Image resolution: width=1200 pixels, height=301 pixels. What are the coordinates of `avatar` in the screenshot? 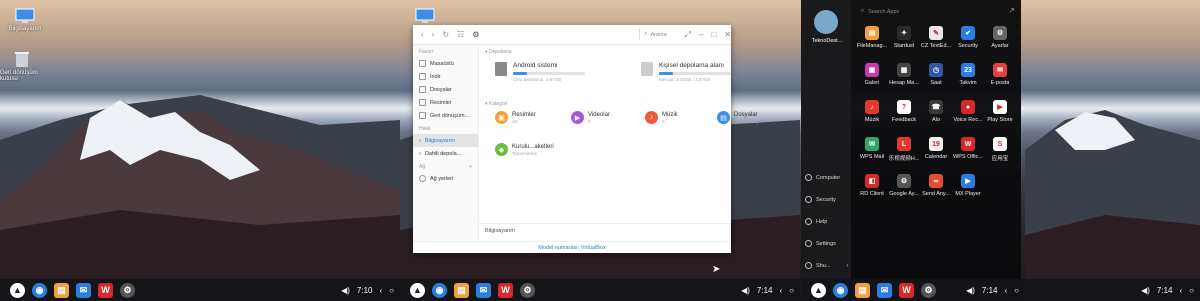 It's located at (826, 22).